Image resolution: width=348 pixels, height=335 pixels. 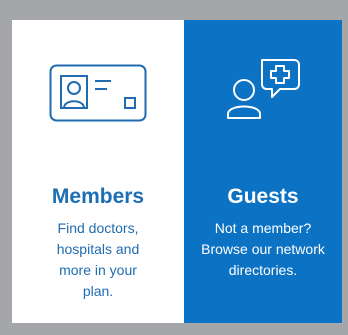 What do you see at coordinates (98, 196) in the screenshot?
I see `members-title: Members` at bounding box center [98, 196].